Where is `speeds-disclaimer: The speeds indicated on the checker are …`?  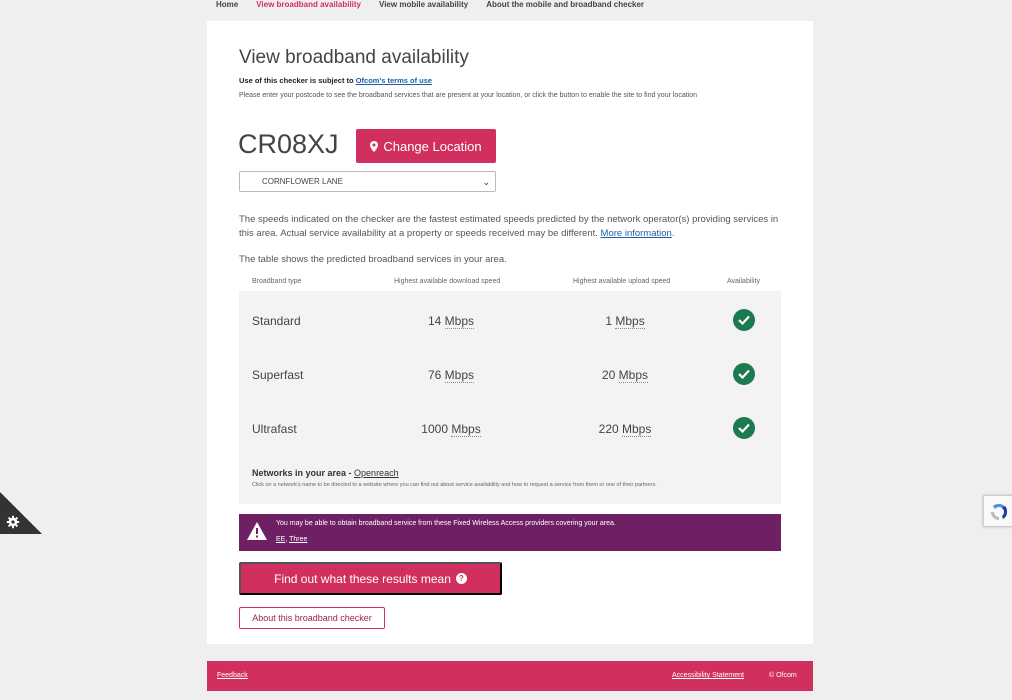 speeds-disclaimer: The speeds indicated on the checker are … is located at coordinates (509, 226).